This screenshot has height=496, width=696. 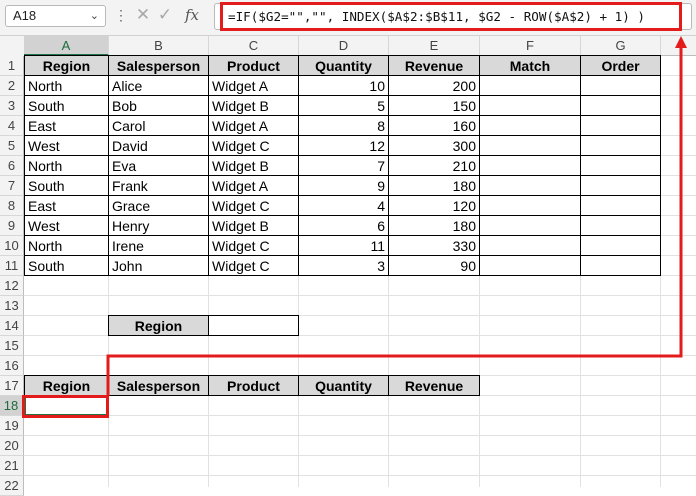 What do you see at coordinates (434, 85) in the screenshot?
I see `table-cell: 200` at bounding box center [434, 85].